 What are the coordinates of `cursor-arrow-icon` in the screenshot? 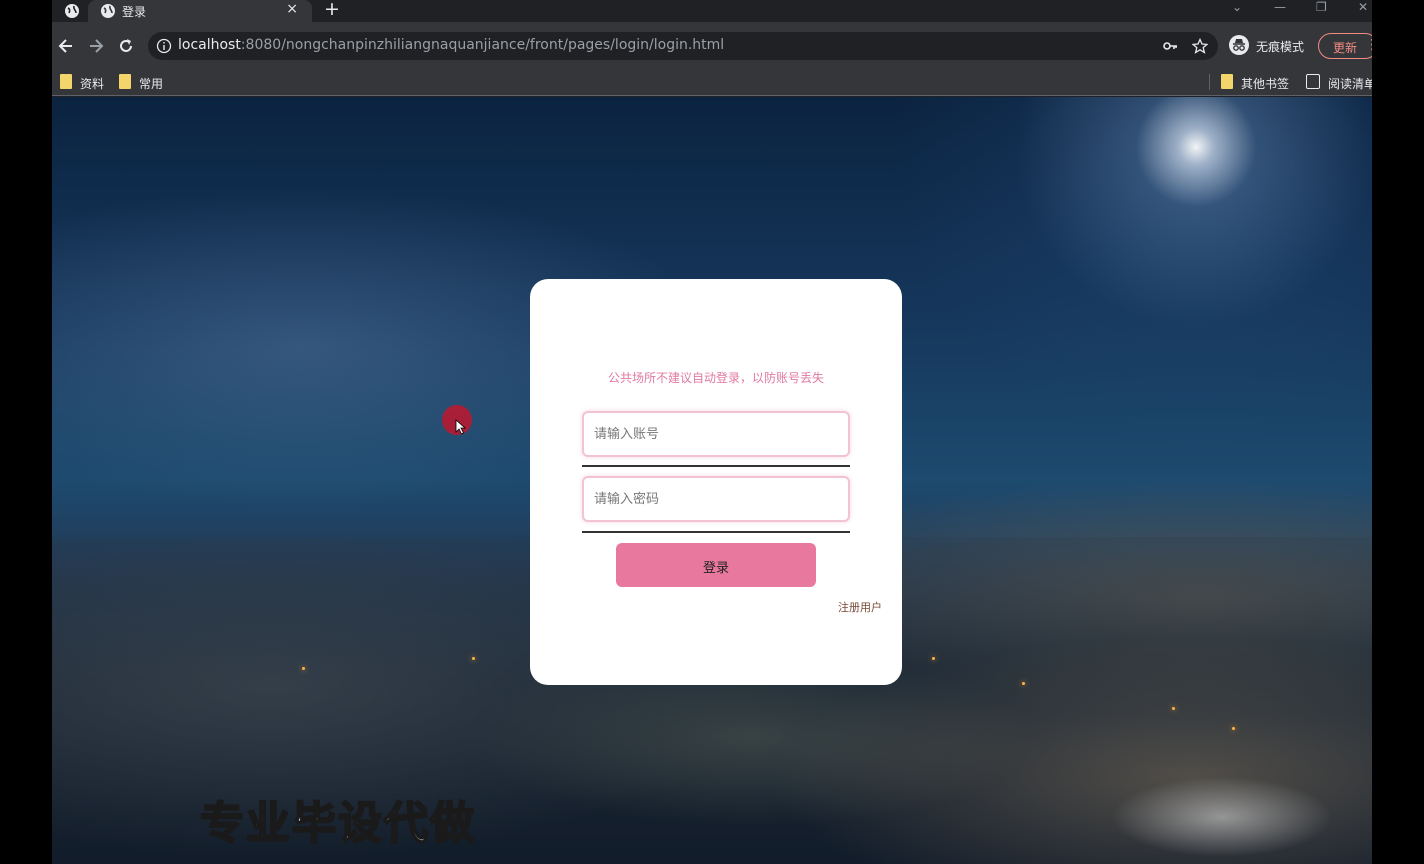 It's located at (461, 427).